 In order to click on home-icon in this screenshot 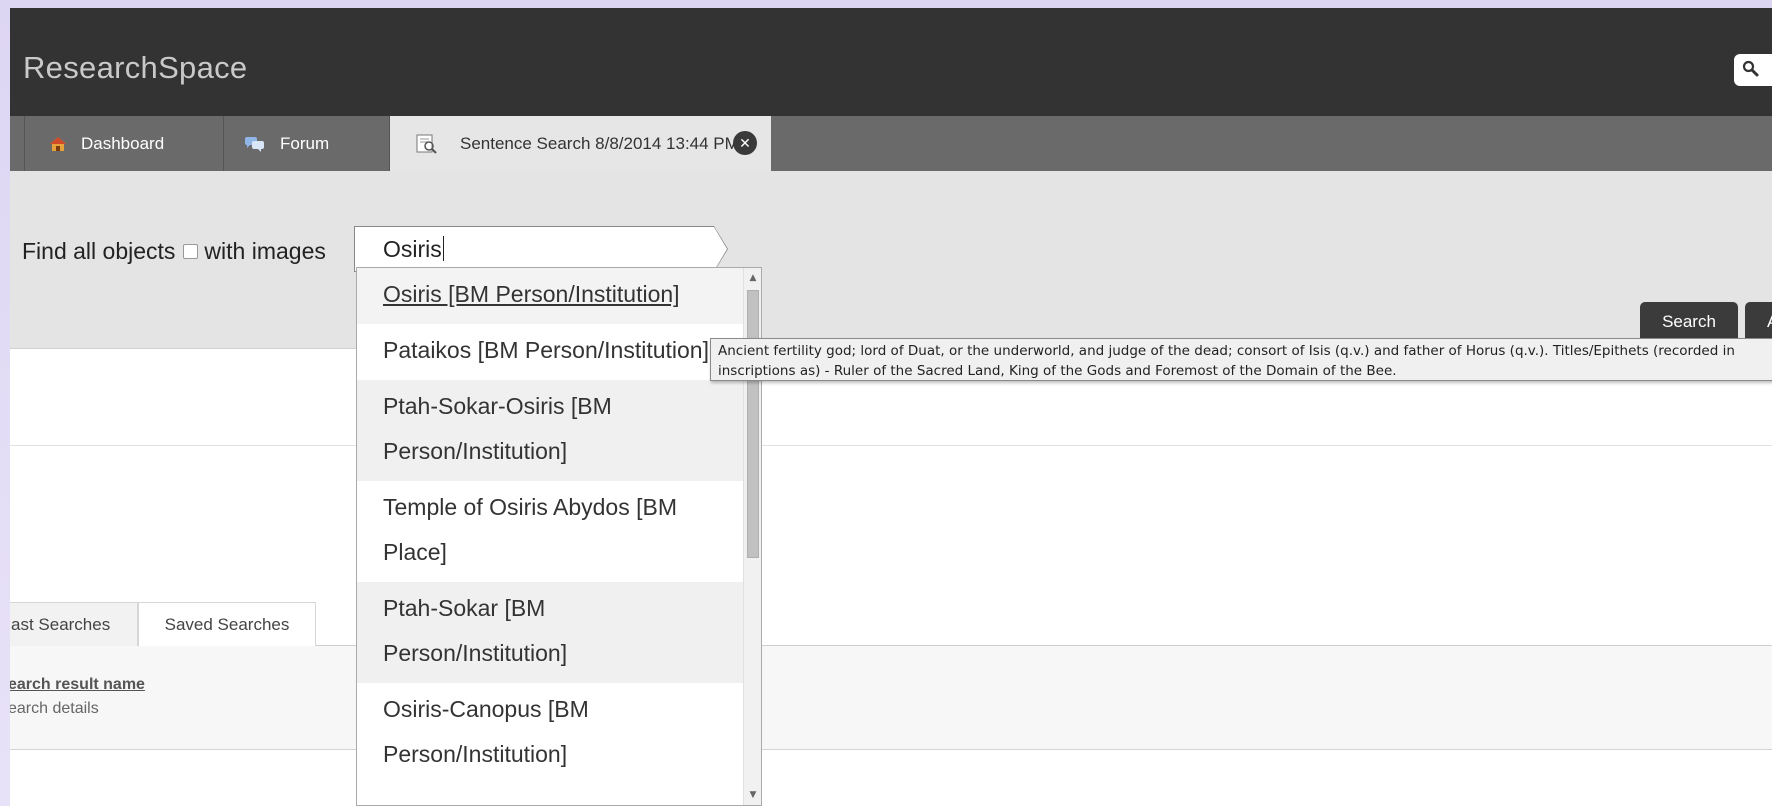, I will do `click(58, 144)`.